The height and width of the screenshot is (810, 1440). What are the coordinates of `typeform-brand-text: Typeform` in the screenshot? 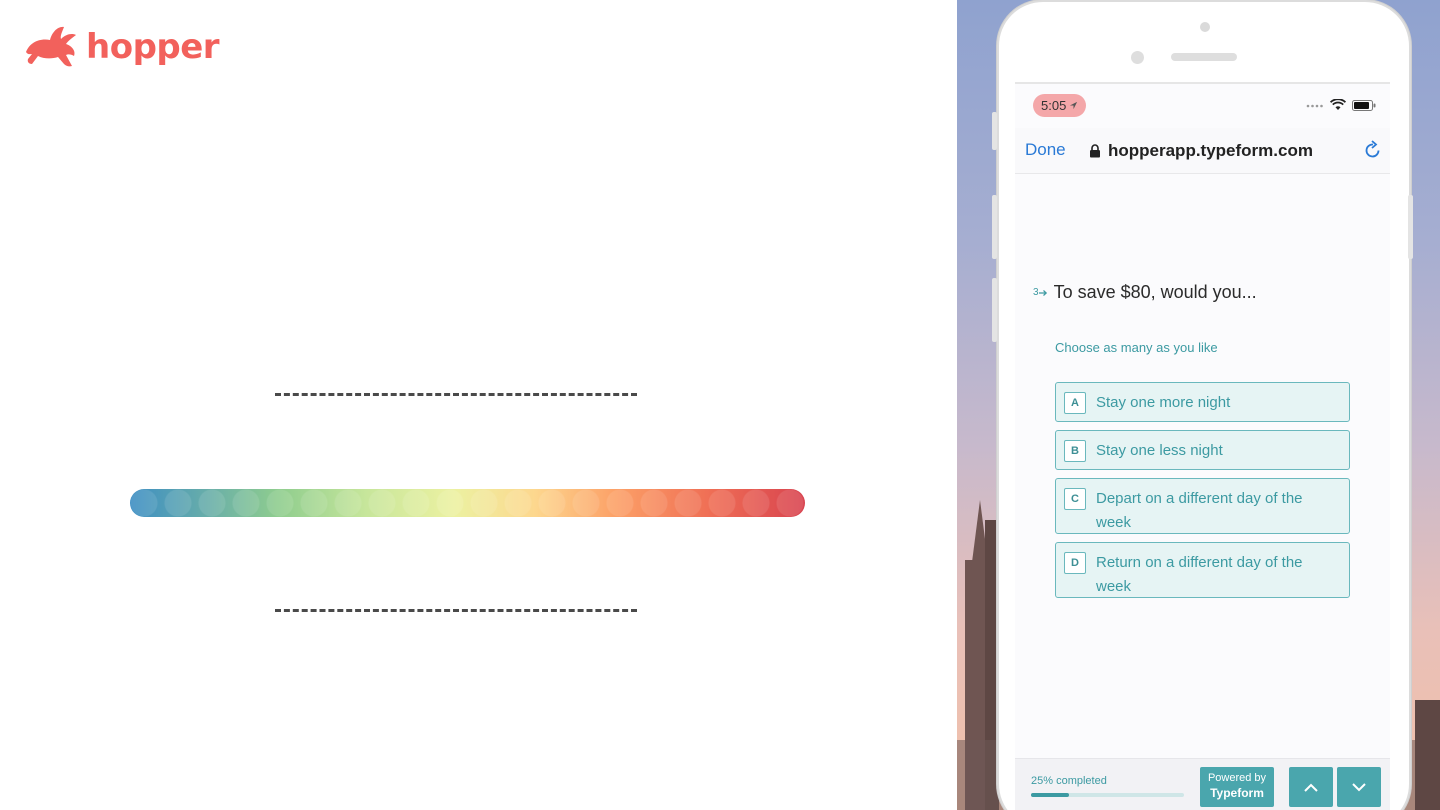 It's located at (1237, 793).